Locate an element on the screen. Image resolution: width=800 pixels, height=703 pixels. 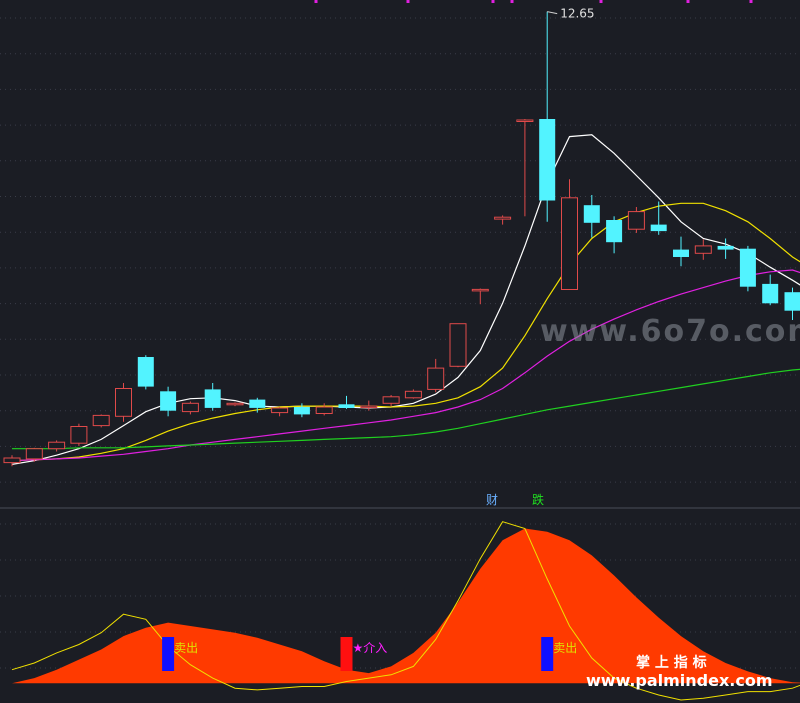
event-label-cai: 财 is located at coordinates (492, 500).